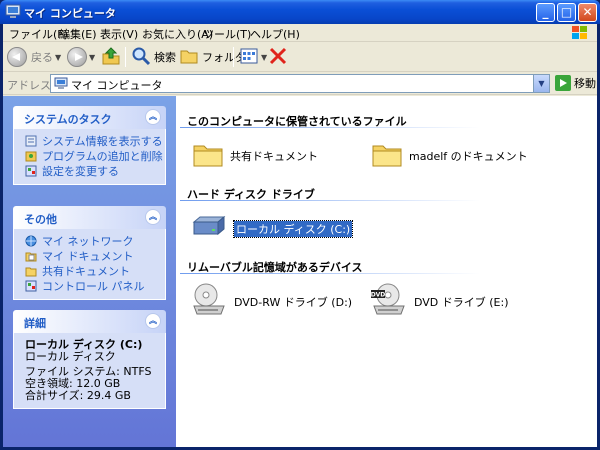 Image resolution: width=600 pixels, height=450 pixels. What do you see at coordinates (212, 57) in the screenshot?
I see `folders-button: フォルダ` at bounding box center [212, 57].